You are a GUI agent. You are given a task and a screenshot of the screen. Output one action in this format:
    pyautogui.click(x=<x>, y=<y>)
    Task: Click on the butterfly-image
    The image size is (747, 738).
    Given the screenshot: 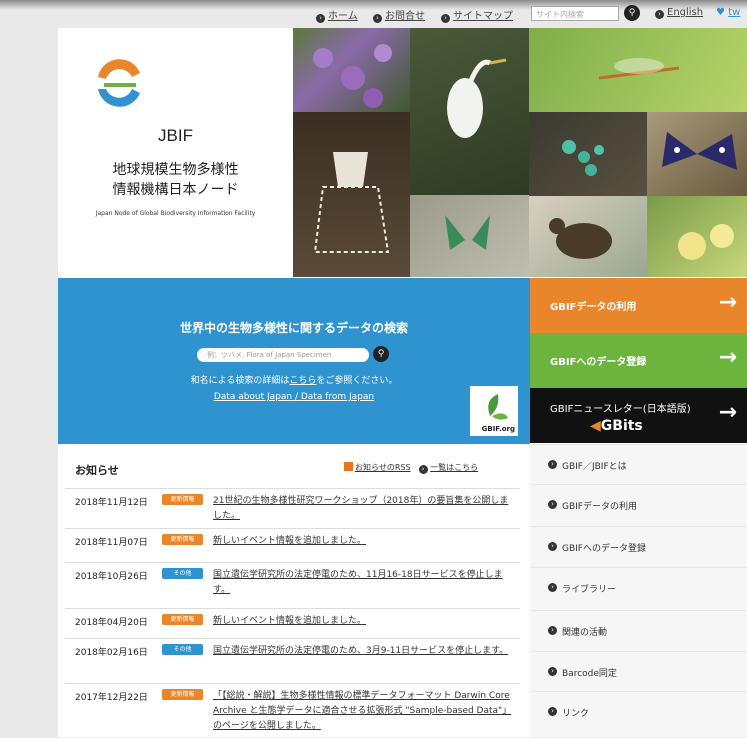 What is the action you would take?
    pyautogui.click(x=699, y=151)
    